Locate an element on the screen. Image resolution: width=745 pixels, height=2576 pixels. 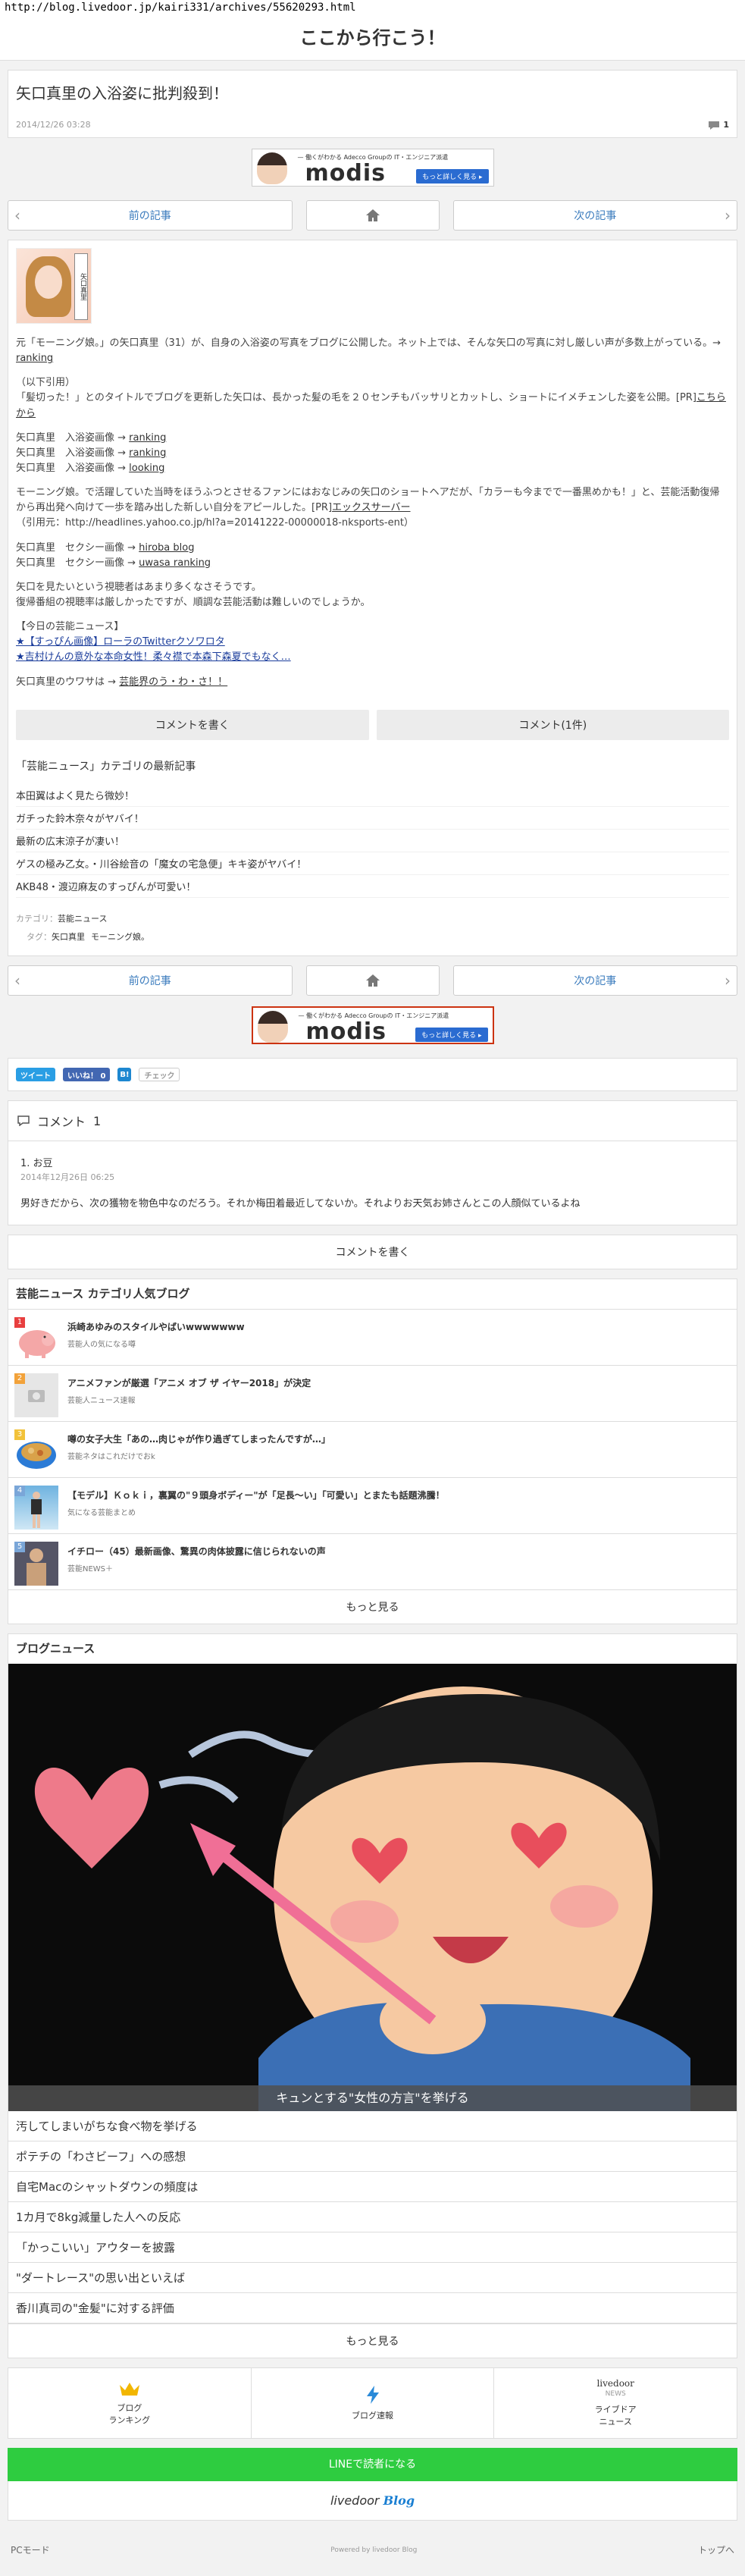
hatena-bookmark-button: B! is located at coordinates (124, 1075).